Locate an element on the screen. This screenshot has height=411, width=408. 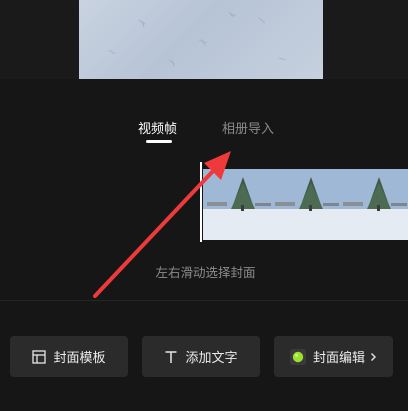
cover-preview-image is located at coordinates (201, 39).